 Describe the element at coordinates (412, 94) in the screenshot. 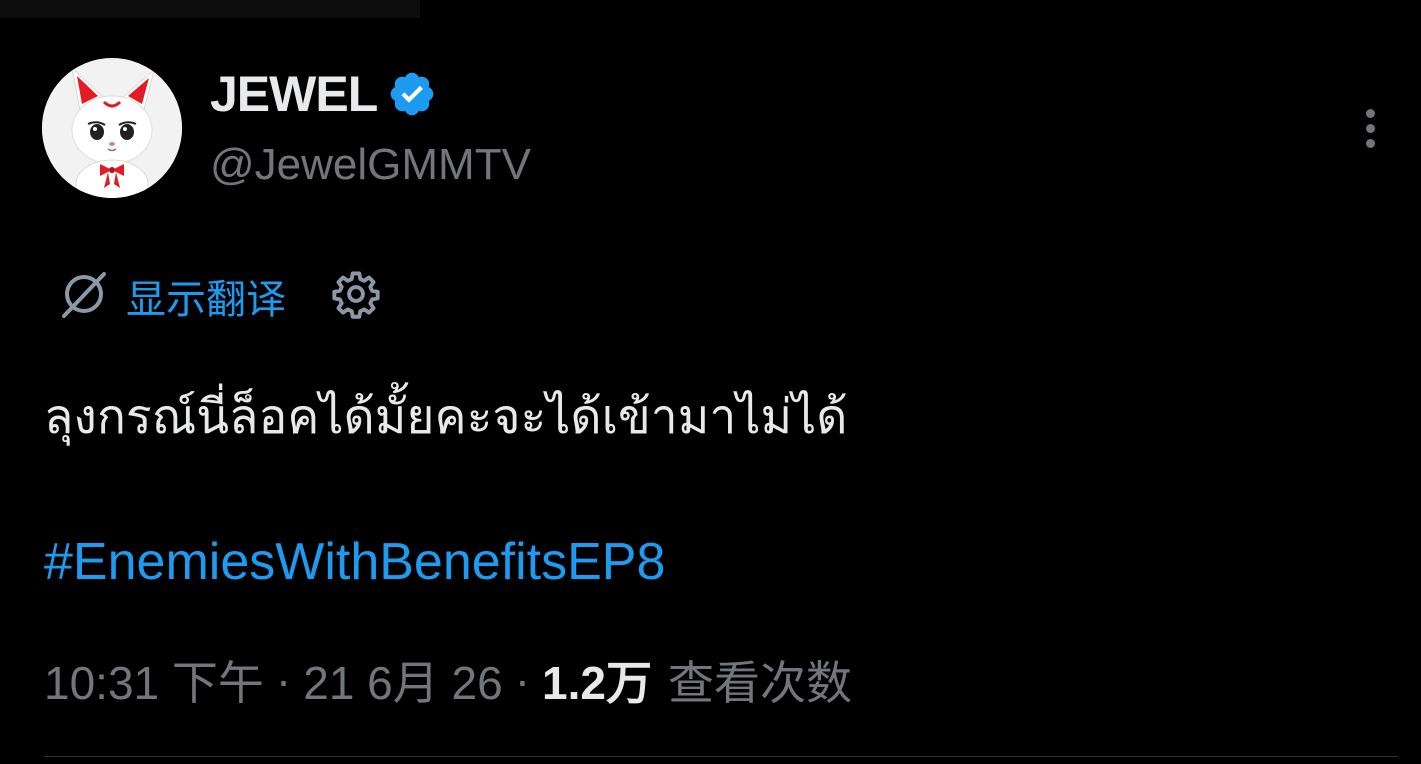

I see `verified-badge-icon` at that location.